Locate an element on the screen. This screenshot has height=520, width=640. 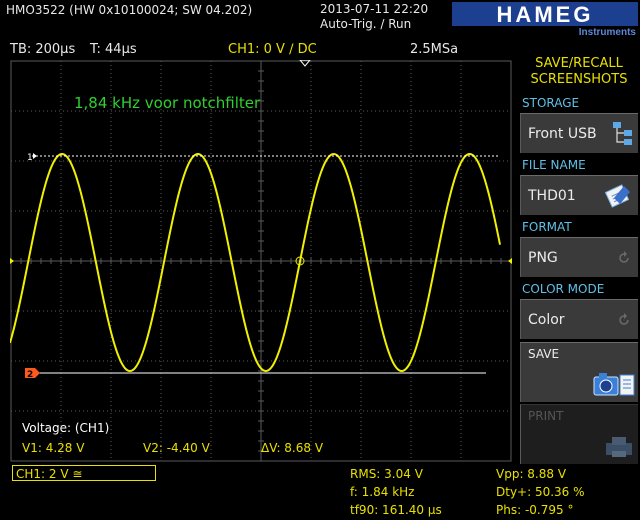
trigger-mode-label: Auto-Trig. / Run is located at coordinates (366, 24).